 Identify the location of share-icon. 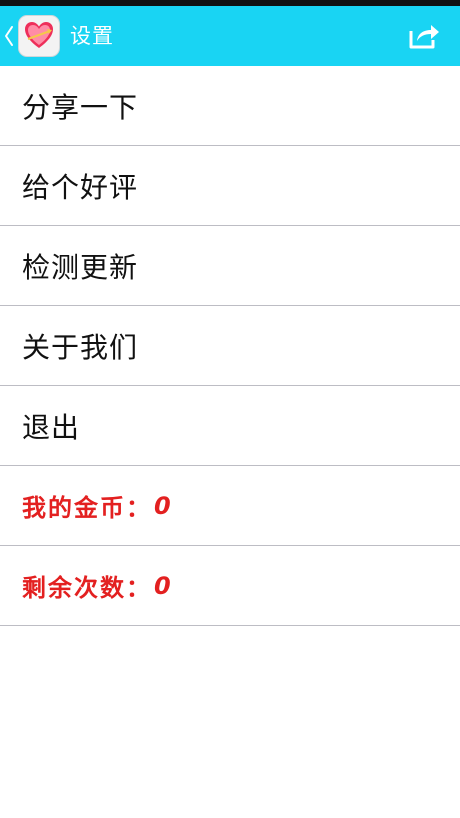
(425, 40).